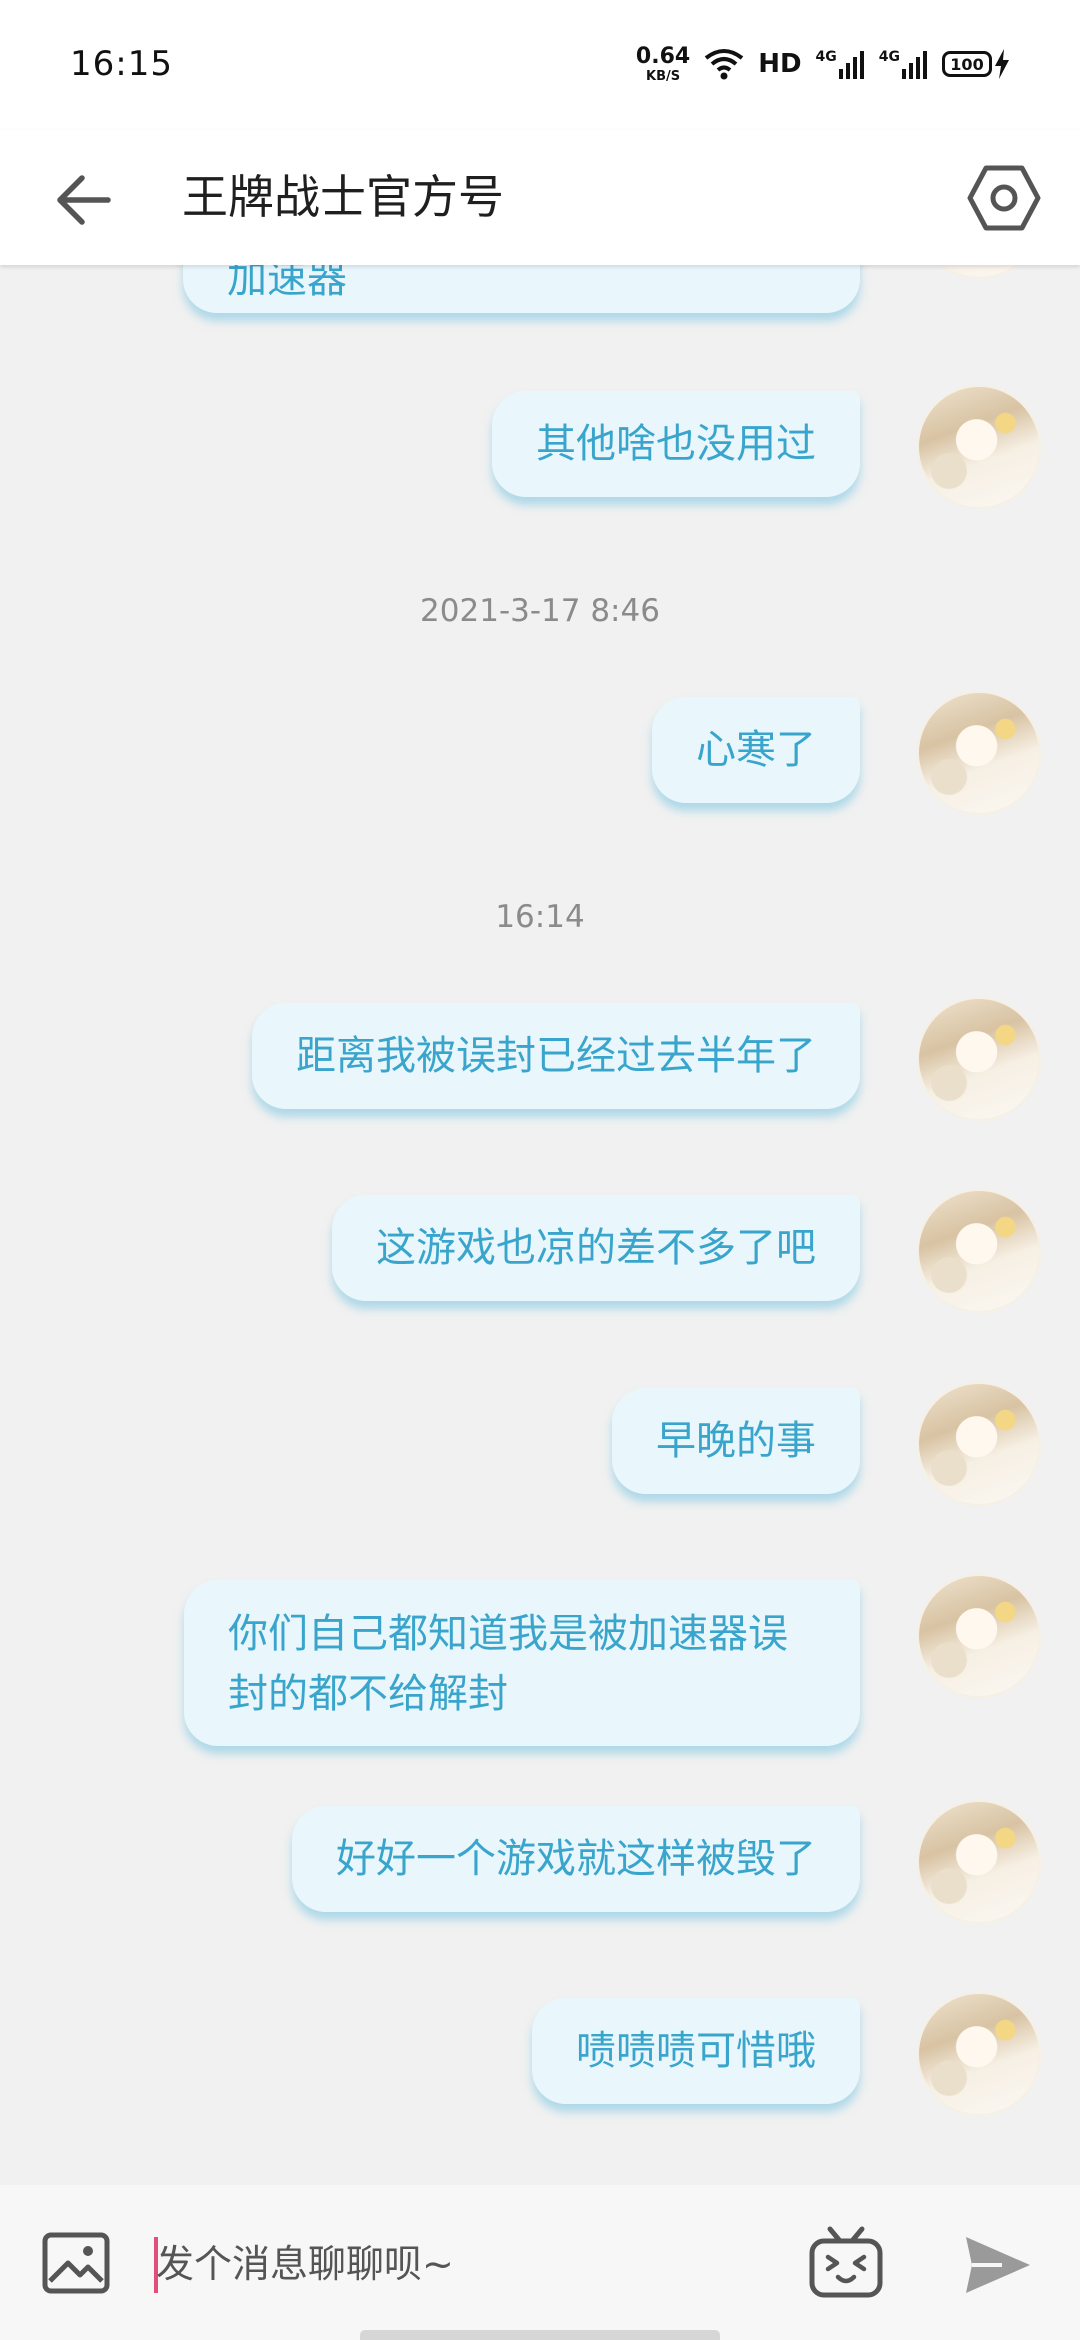 The height and width of the screenshot is (2340, 1080). I want to click on message-bubble: 这游戏也凉的差不多了吧, so click(596, 1248).